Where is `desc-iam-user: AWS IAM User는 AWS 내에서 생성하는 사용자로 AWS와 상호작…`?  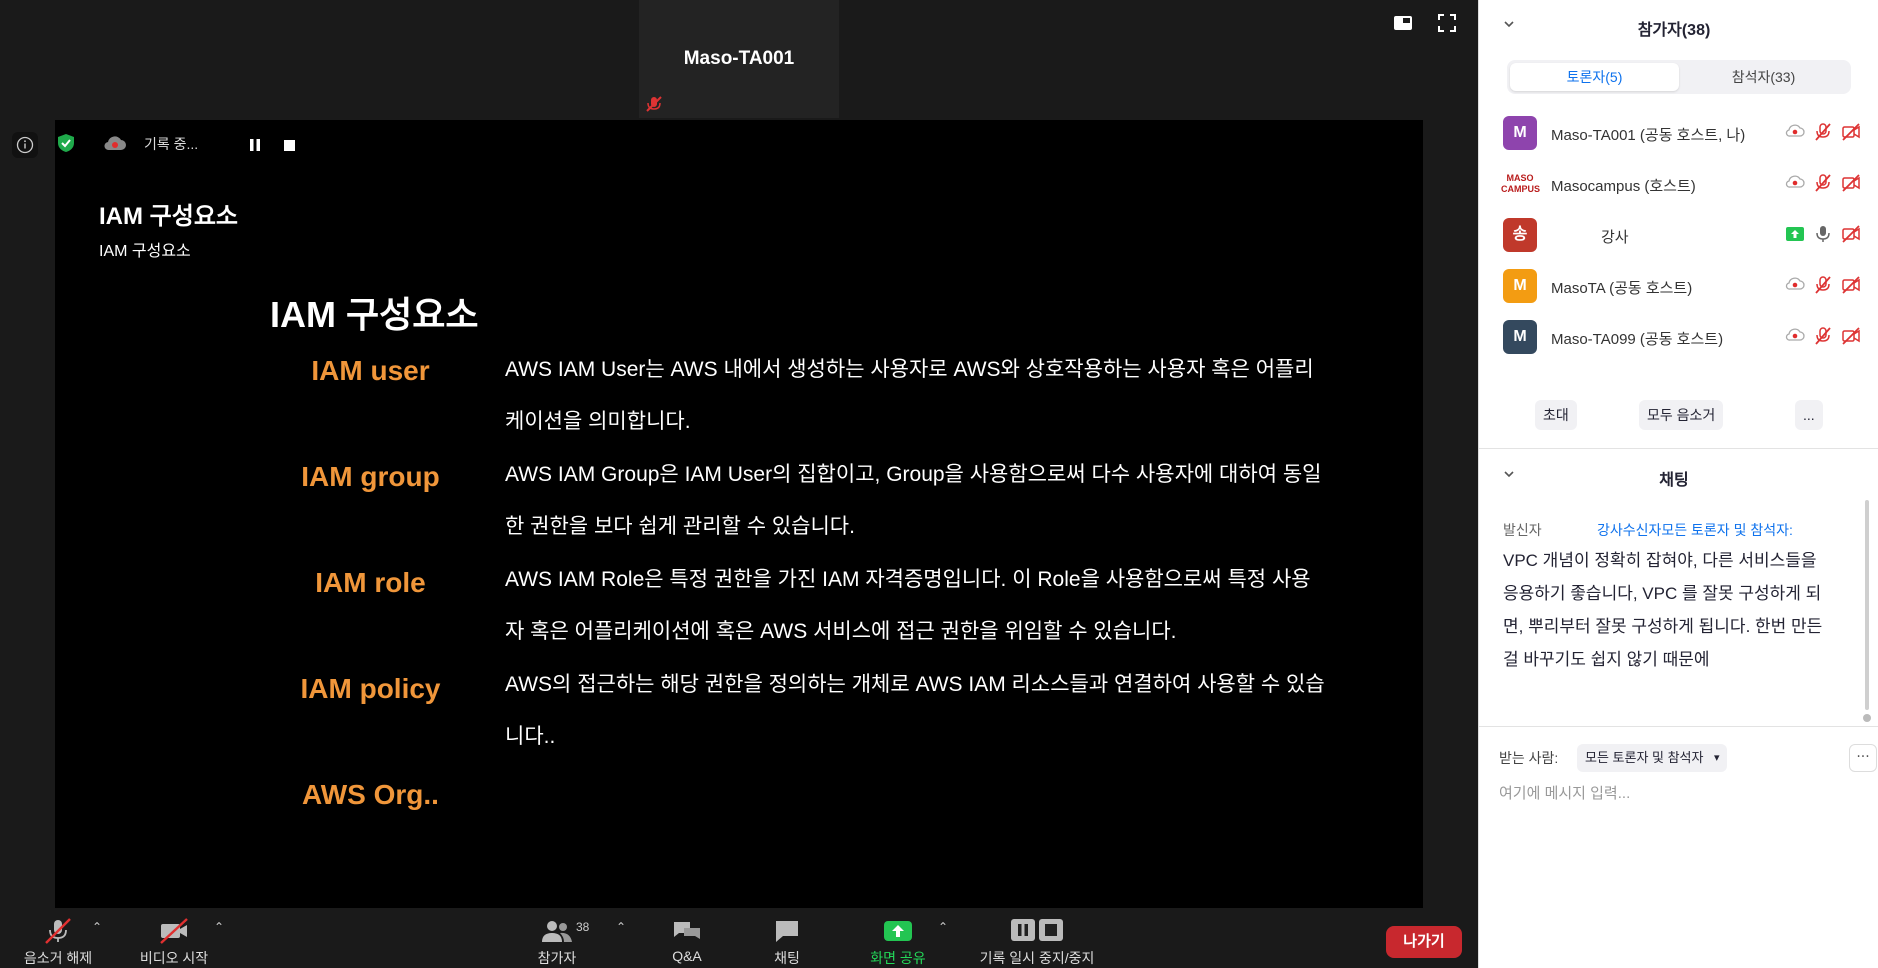
desc-iam-user: AWS IAM User는 AWS 내에서 생성하는 사용자로 AWS와 상호작… is located at coordinates (909, 395).